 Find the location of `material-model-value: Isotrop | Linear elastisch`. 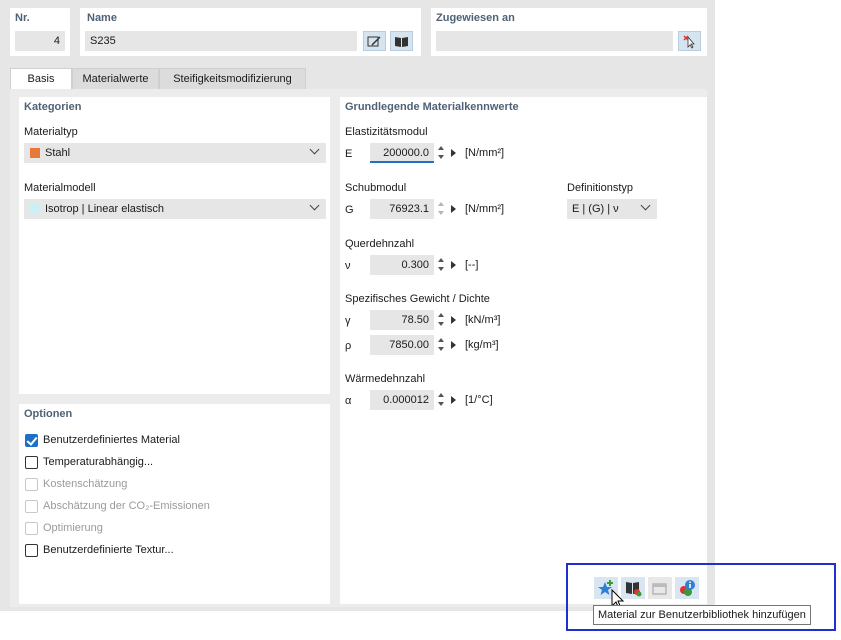

material-model-value: Isotrop | Linear elastisch is located at coordinates (105, 209).